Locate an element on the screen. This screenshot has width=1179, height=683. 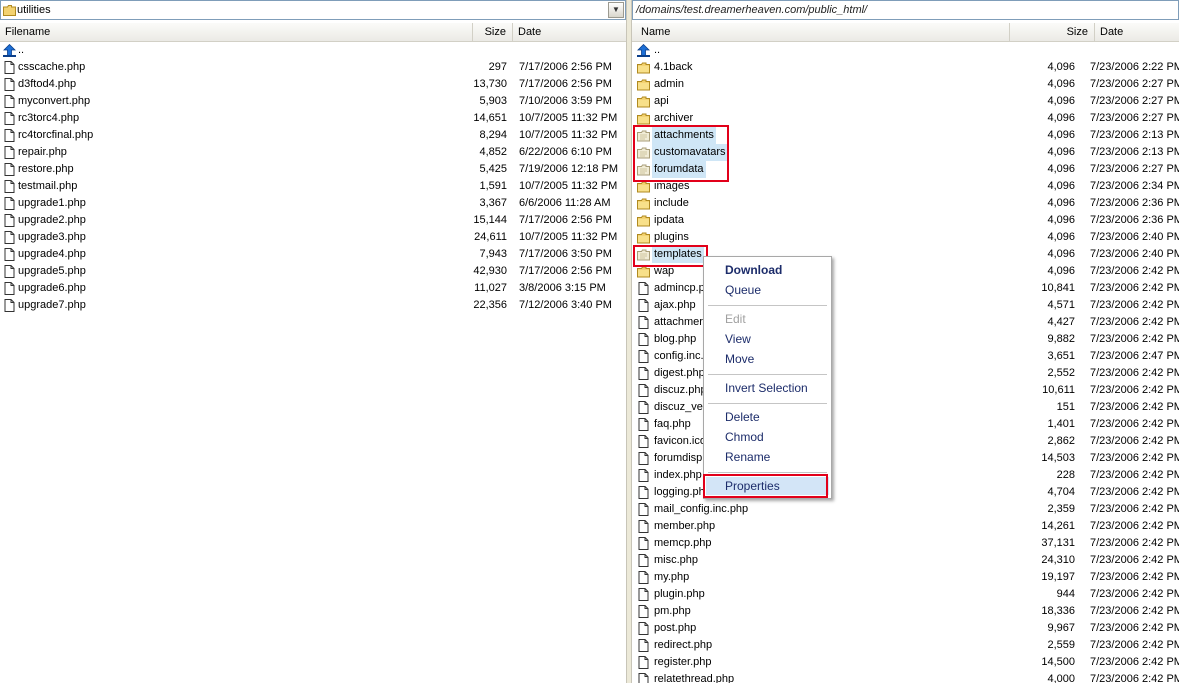
file-row: member.php 14,261 7/23/2006 2:42 PM is located at coordinates (905, 526).